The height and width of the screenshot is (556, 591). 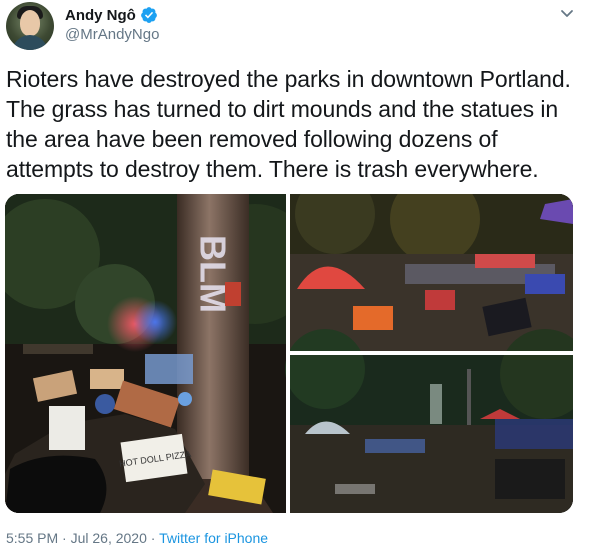 I want to click on tweet-source-link: Twitter for iPhone, so click(x=213, y=538).